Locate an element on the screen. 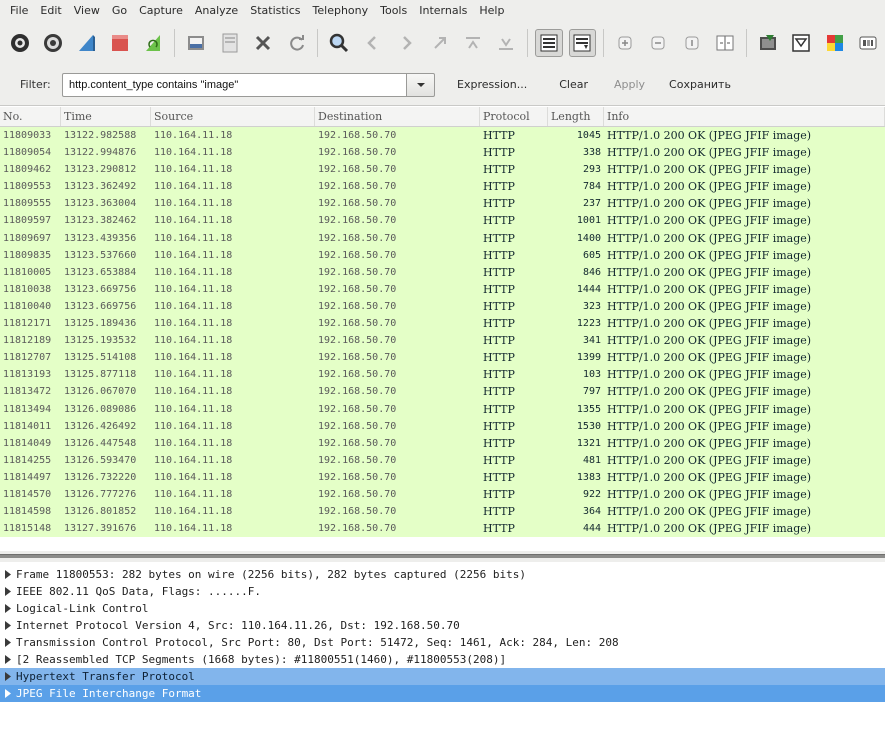 The image size is (885, 730). save-filter-button: Сохранить is located at coordinates (700, 84).